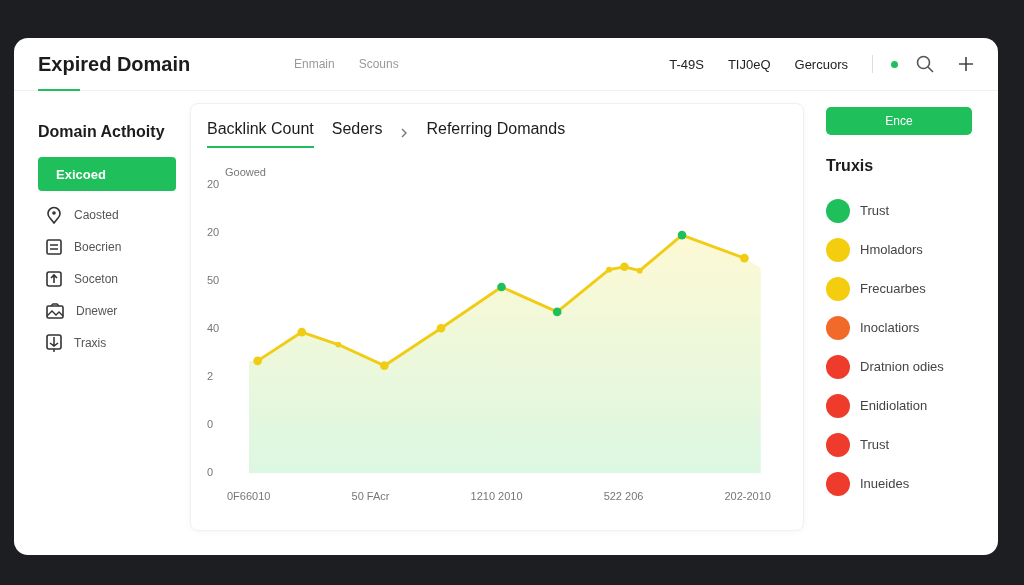  Describe the element at coordinates (894, 405) in the screenshot. I see `list-item: Enidiolation` at that location.